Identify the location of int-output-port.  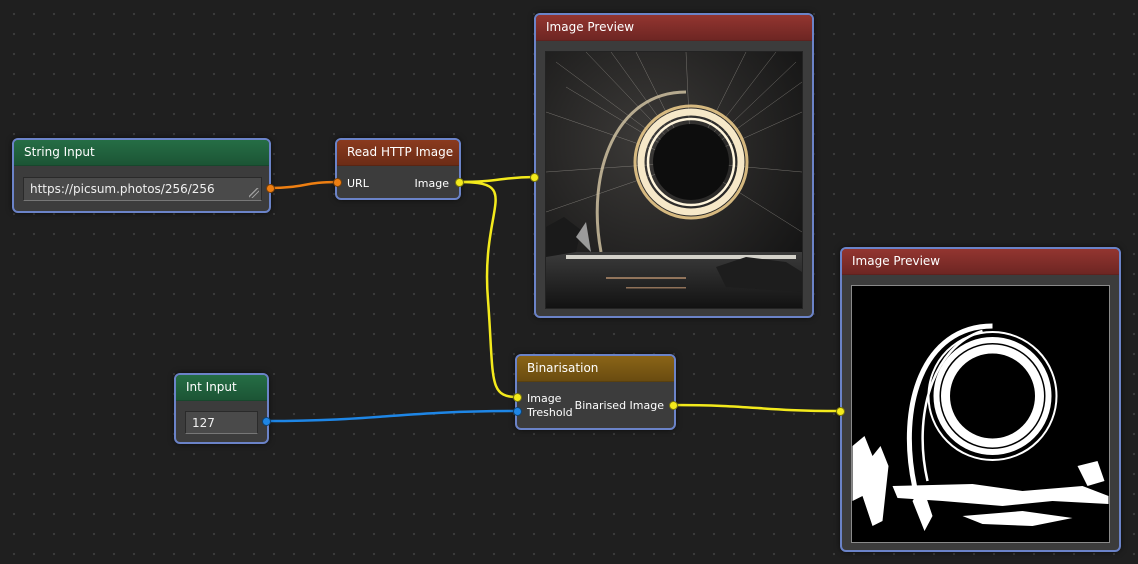
(266, 421).